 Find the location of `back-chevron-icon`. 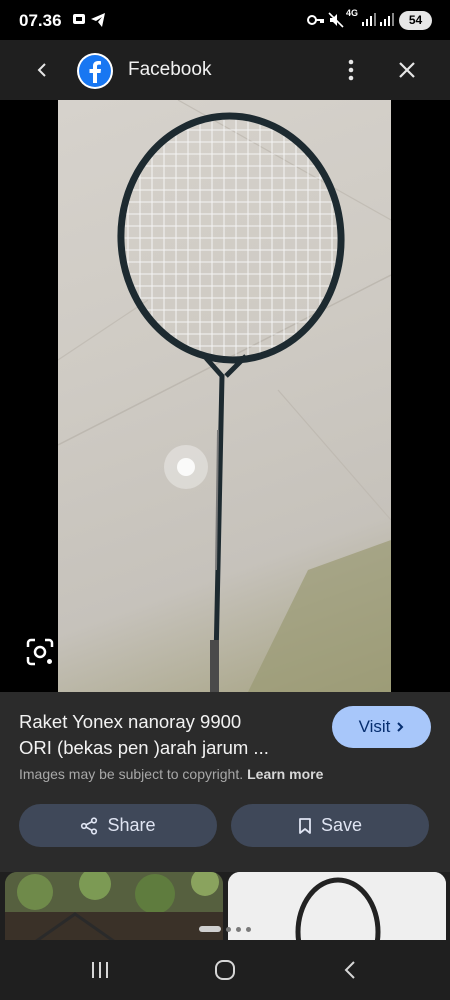

back-chevron-icon is located at coordinates (349, 970).